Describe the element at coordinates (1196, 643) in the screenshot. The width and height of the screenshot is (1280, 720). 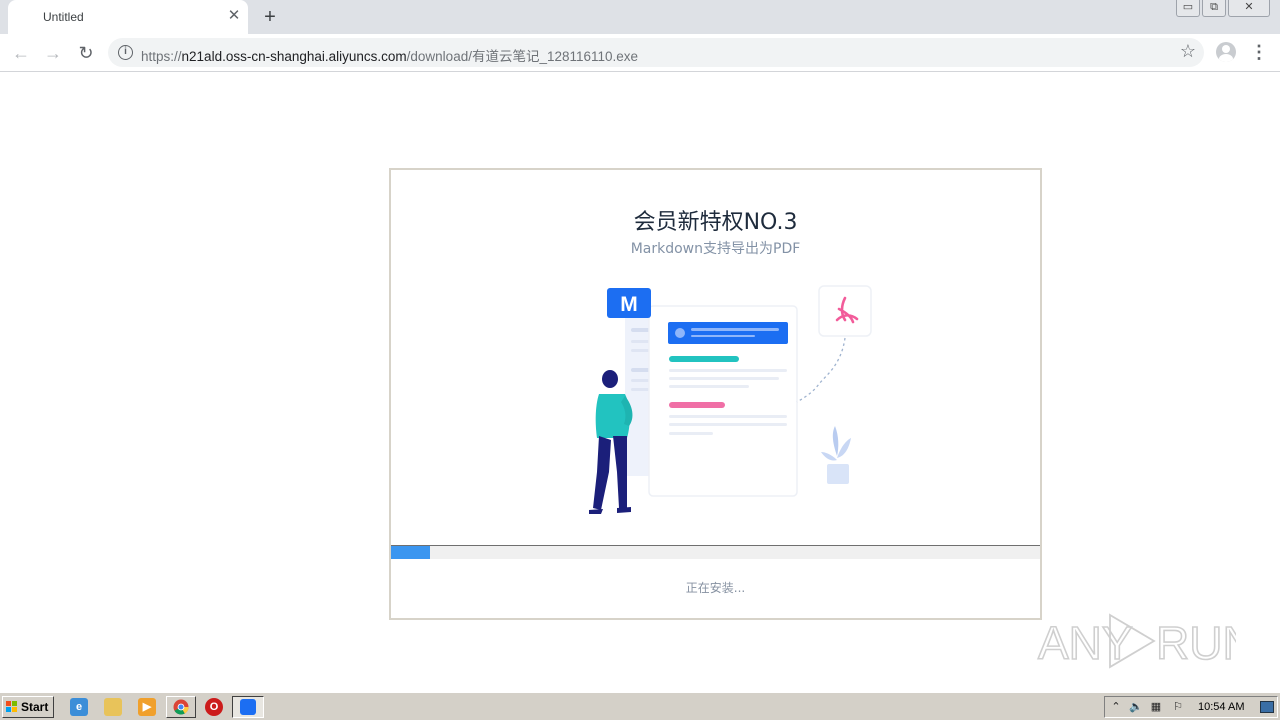
I see `watermark-text-right: RUN` at that location.